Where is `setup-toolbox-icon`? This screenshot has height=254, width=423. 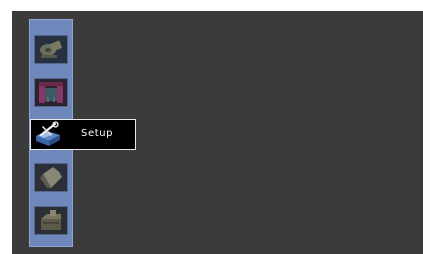
setup-toolbox-icon is located at coordinates (48, 134).